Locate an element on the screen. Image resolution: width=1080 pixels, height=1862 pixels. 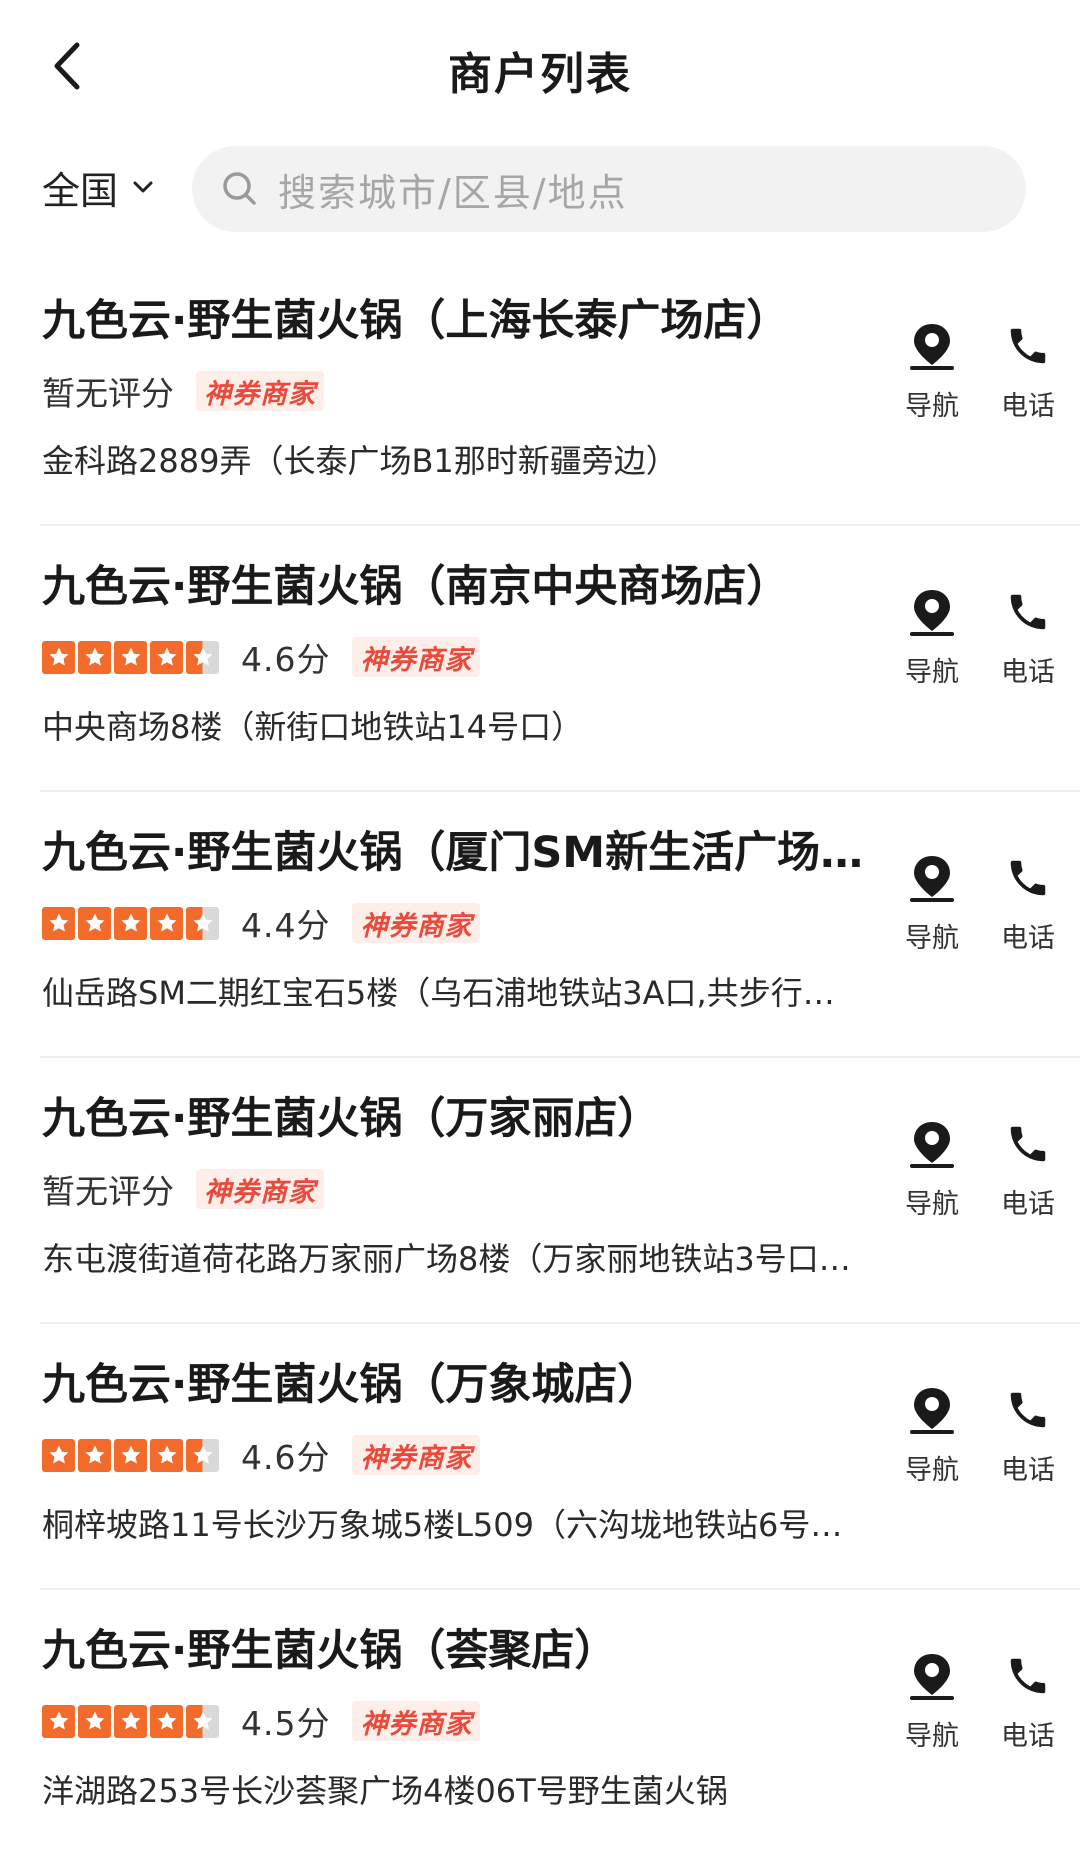
merchant-name: 九色云·野生菌火锅（万家丽店） is located at coordinates (462, 1115).